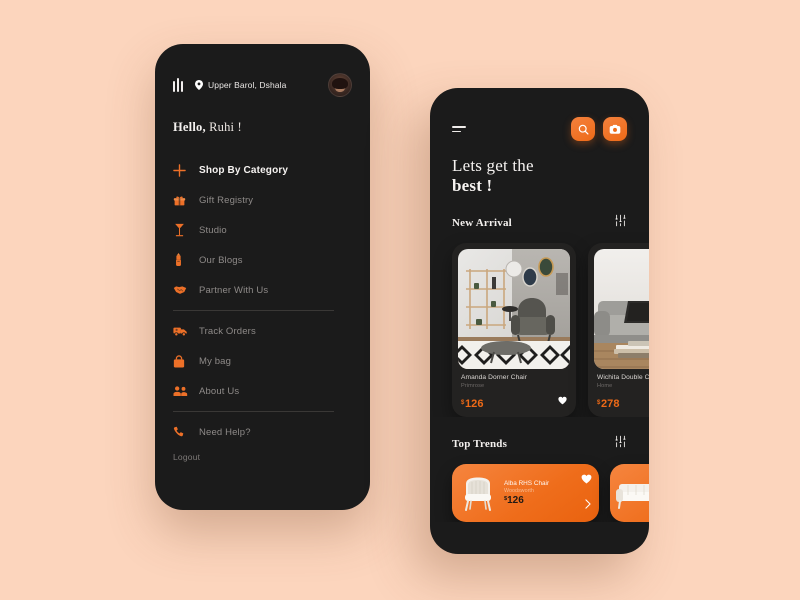  Describe the element at coordinates (473, 386) in the screenshot. I see `product-subtitle: Primrose` at that location.